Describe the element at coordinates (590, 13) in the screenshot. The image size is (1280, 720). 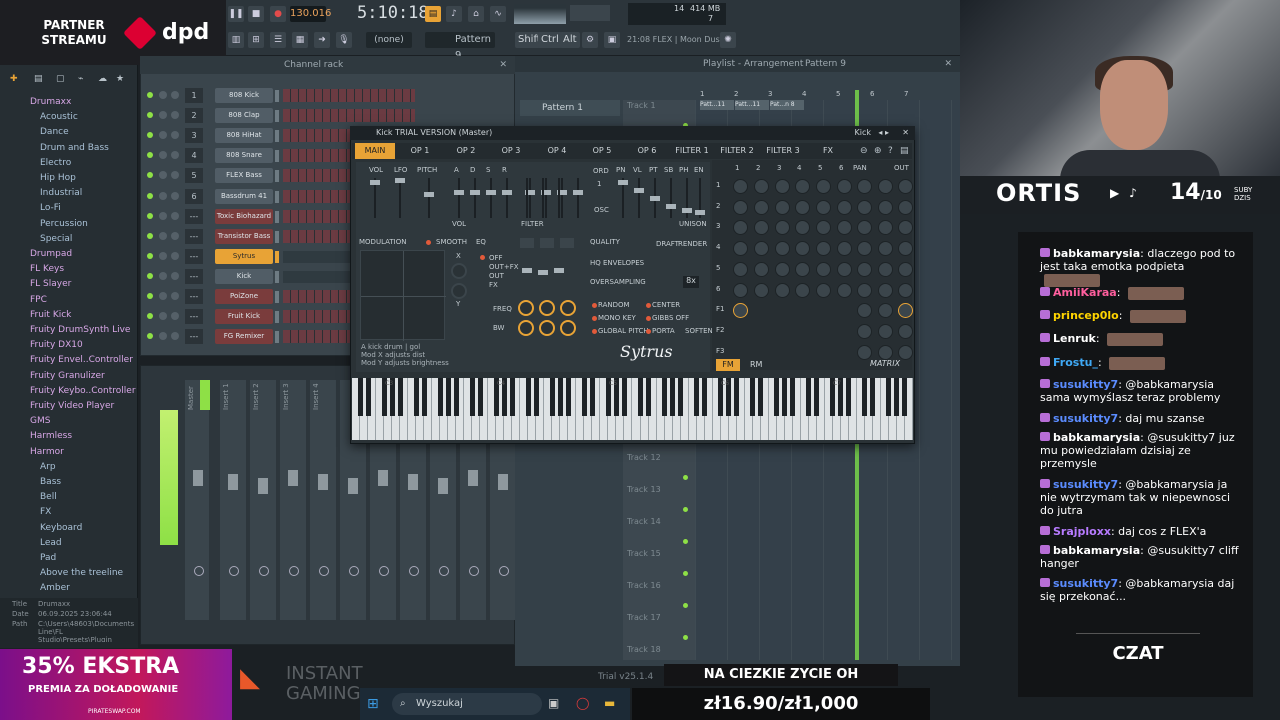
I see `master-volume-slider` at that location.